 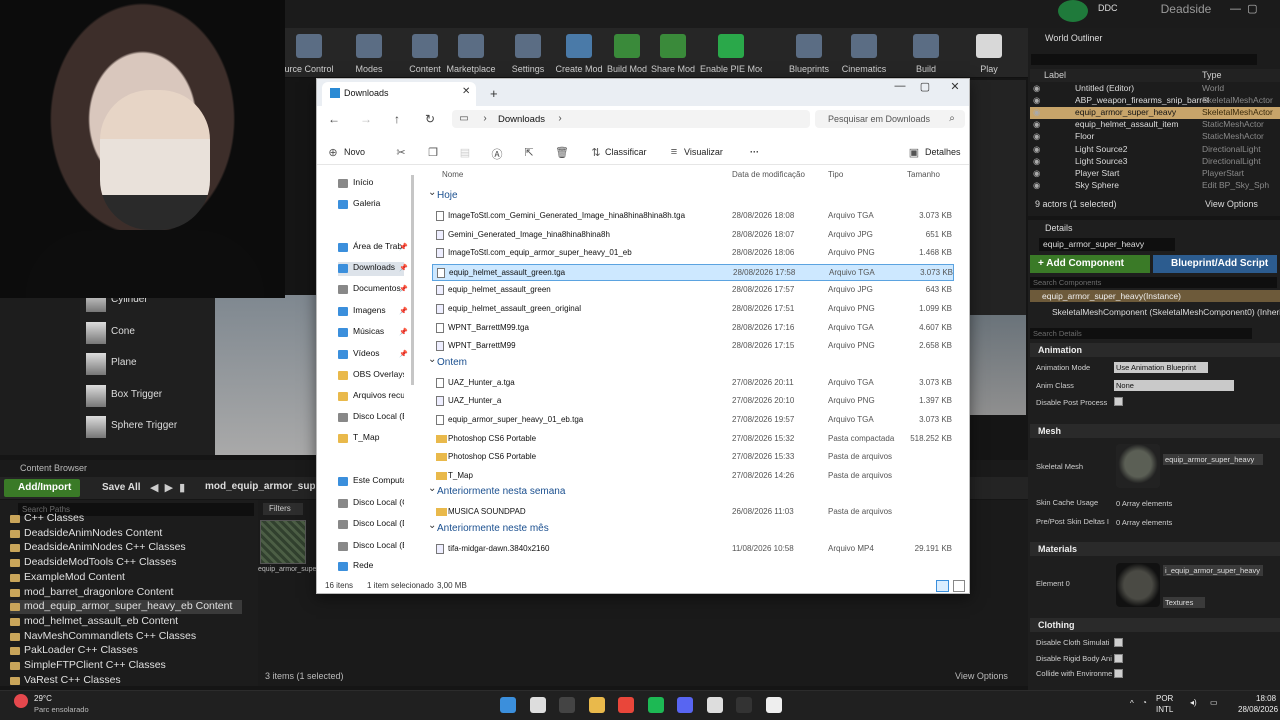 I want to click on toolbar-button-8: Enable PIE Mods, so click(x=731, y=54).